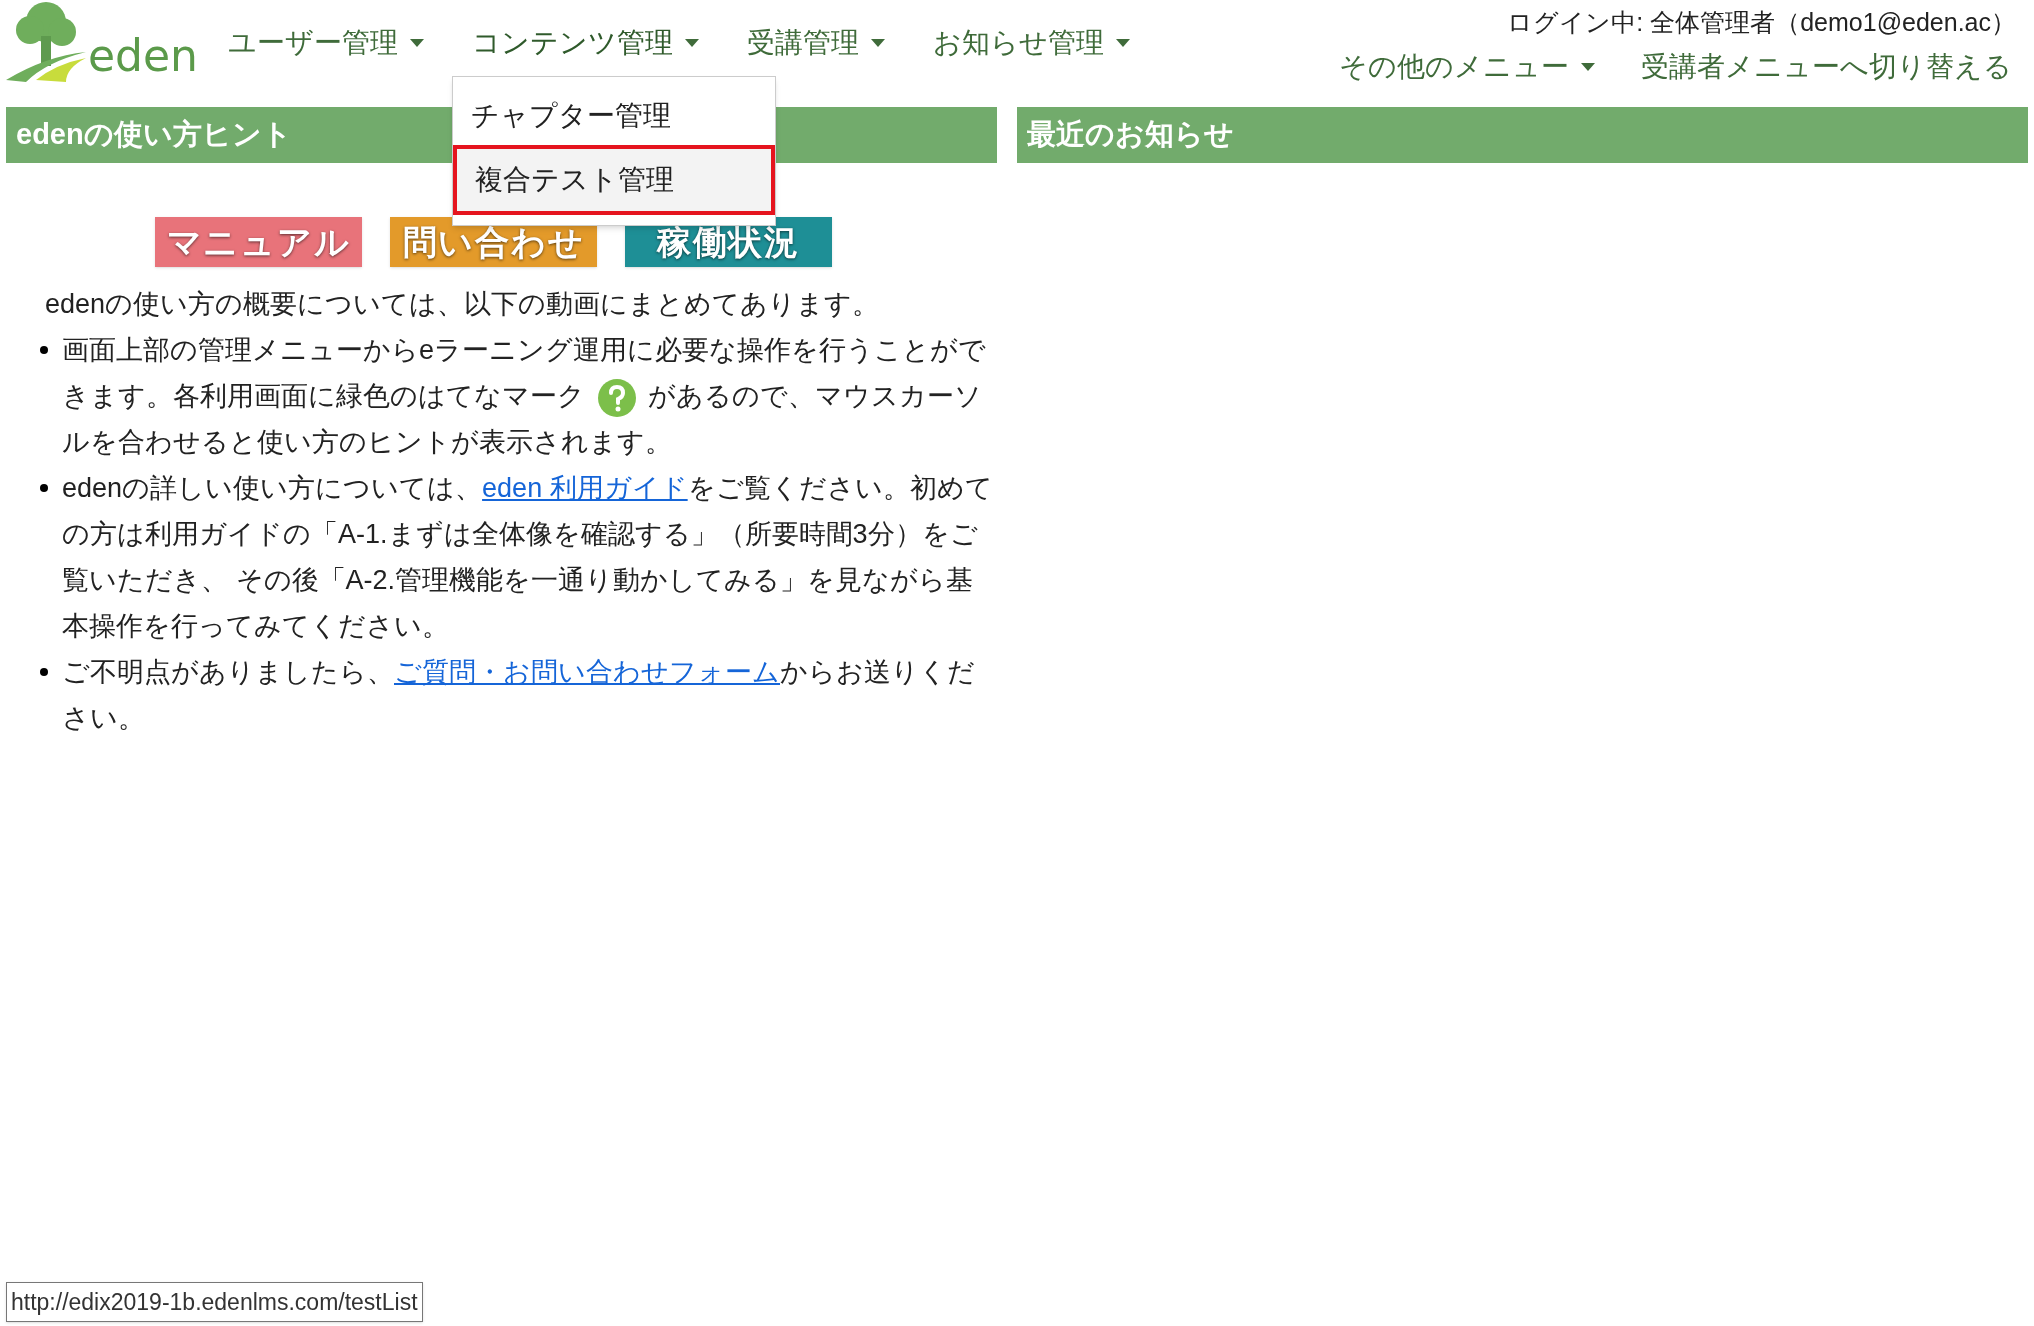 The height and width of the screenshot is (1326, 2034). What do you see at coordinates (1031, 43) in the screenshot?
I see `nav-menu: お知らせ管理` at bounding box center [1031, 43].